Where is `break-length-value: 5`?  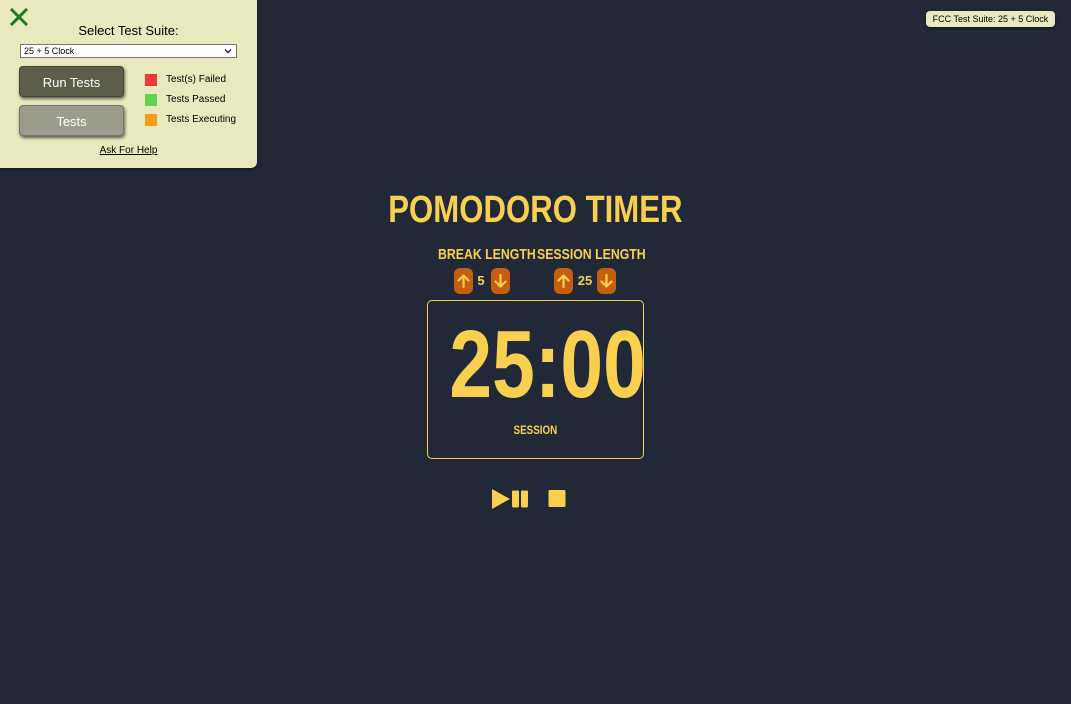
break-length-value: 5 is located at coordinates (481, 280).